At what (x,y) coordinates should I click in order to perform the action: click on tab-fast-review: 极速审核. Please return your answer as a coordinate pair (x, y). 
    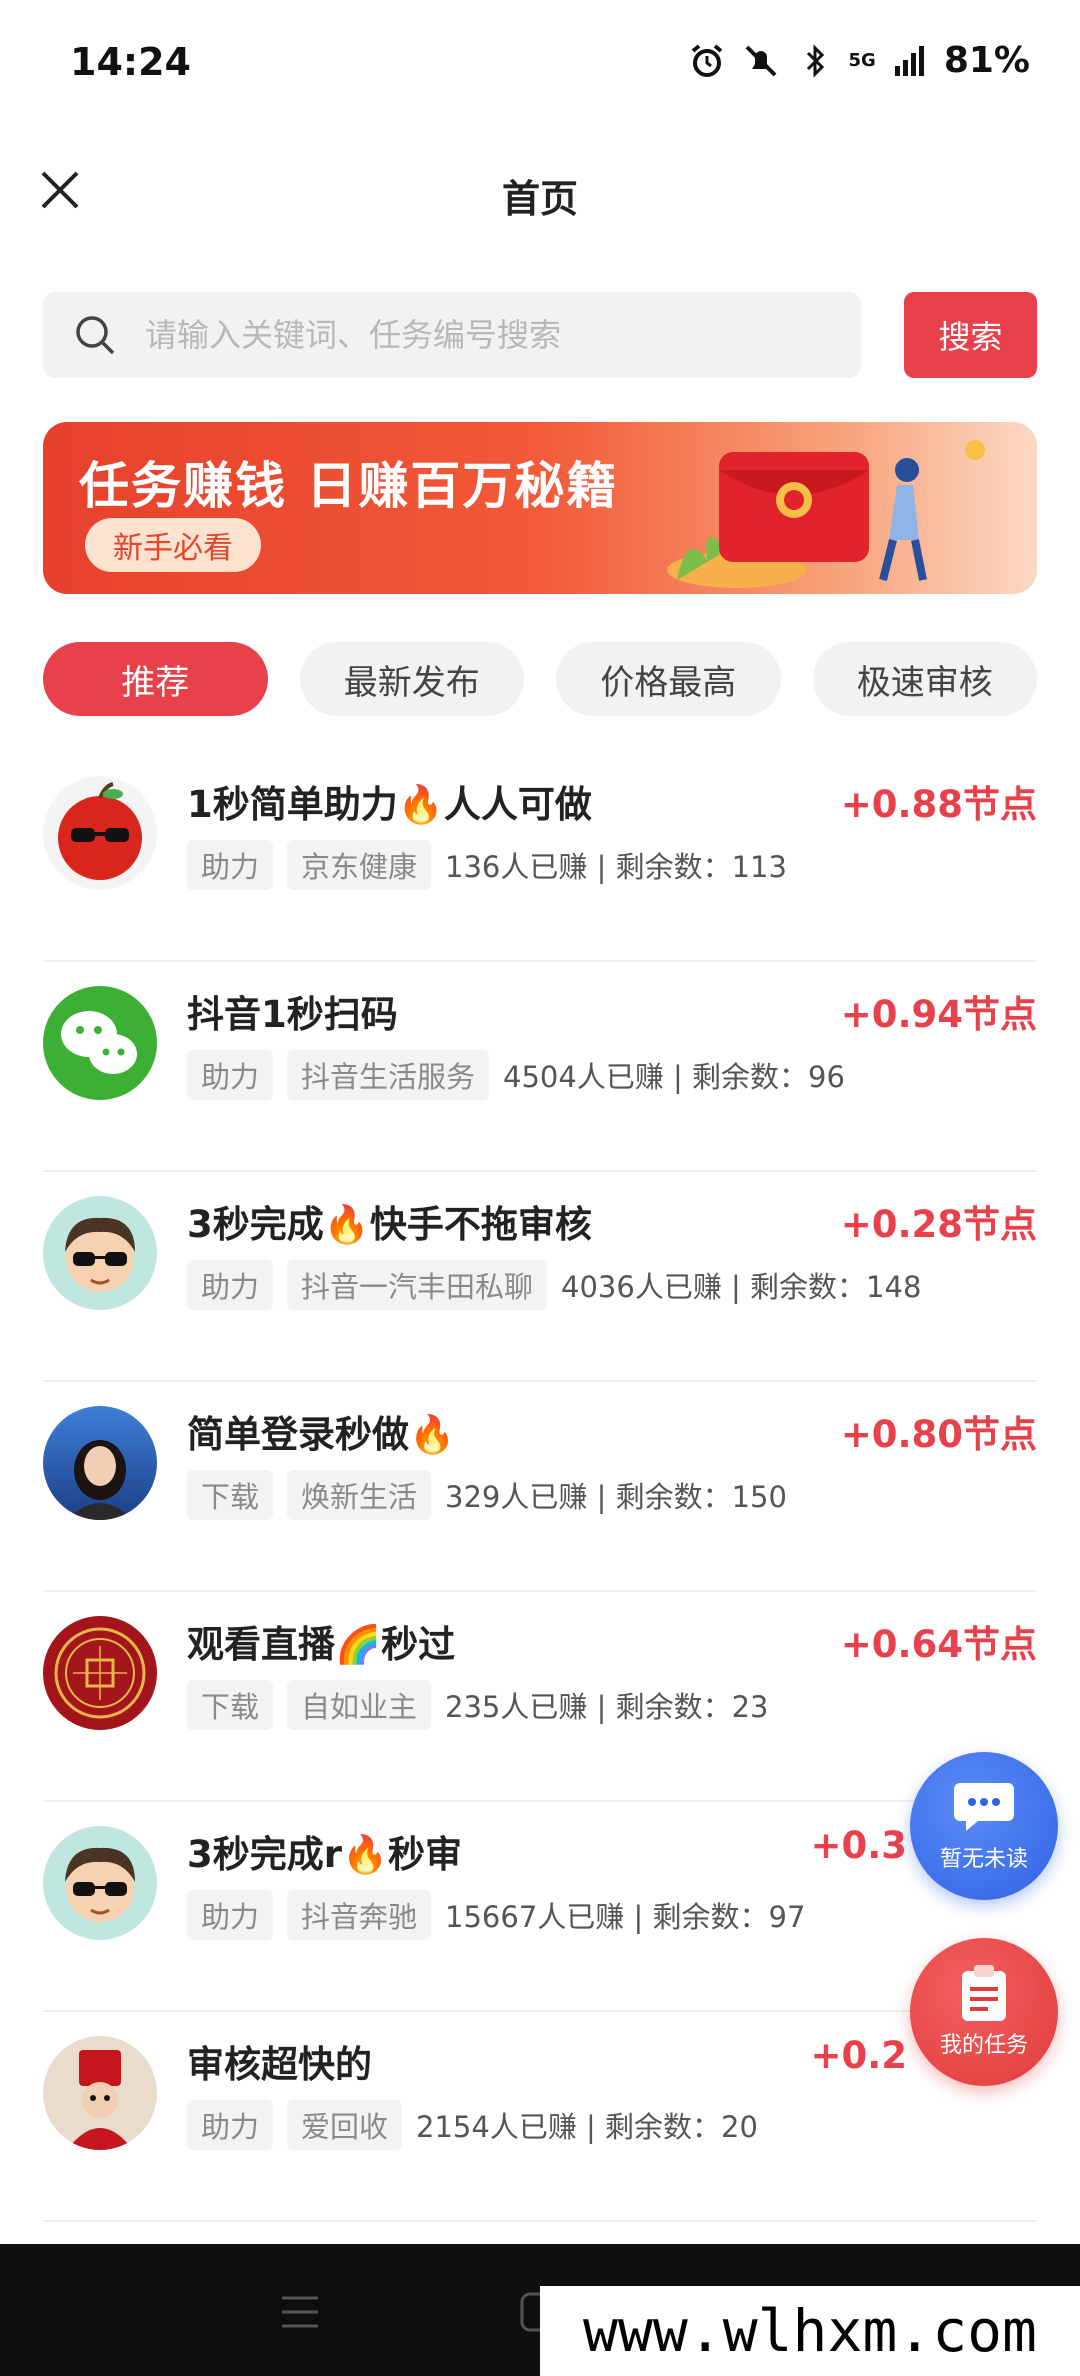
    Looking at the image, I should click on (924, 679).